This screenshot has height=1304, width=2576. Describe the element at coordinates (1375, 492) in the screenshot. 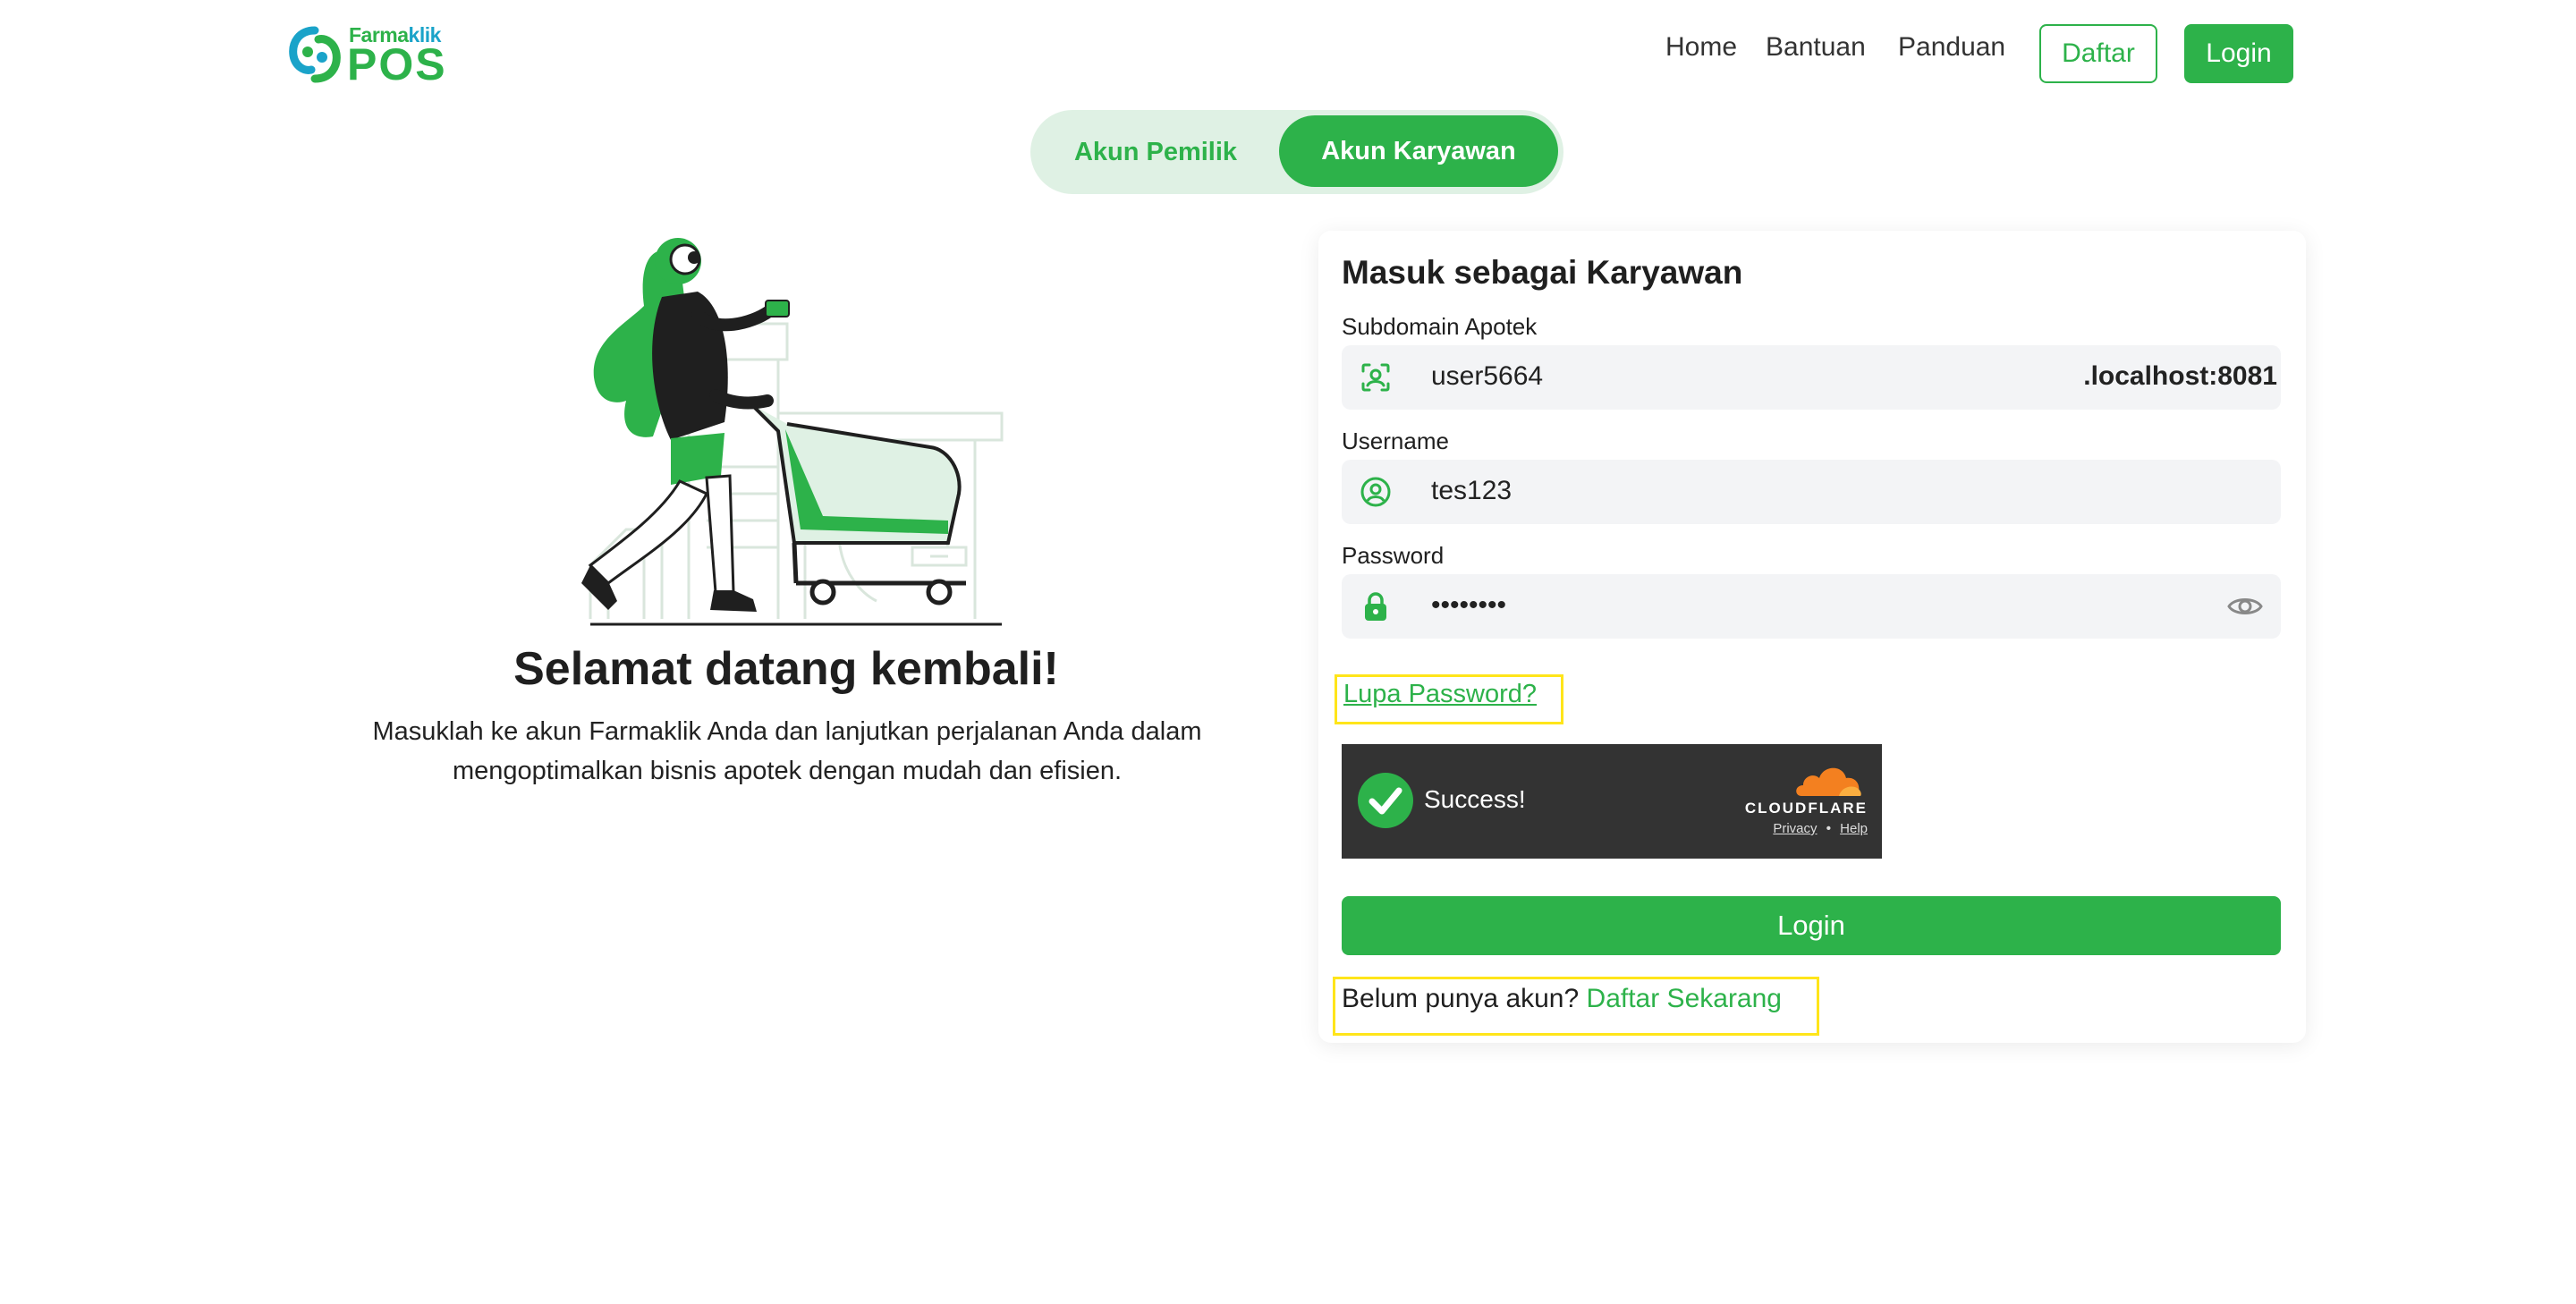

I see `user-circle-icon` at that location.